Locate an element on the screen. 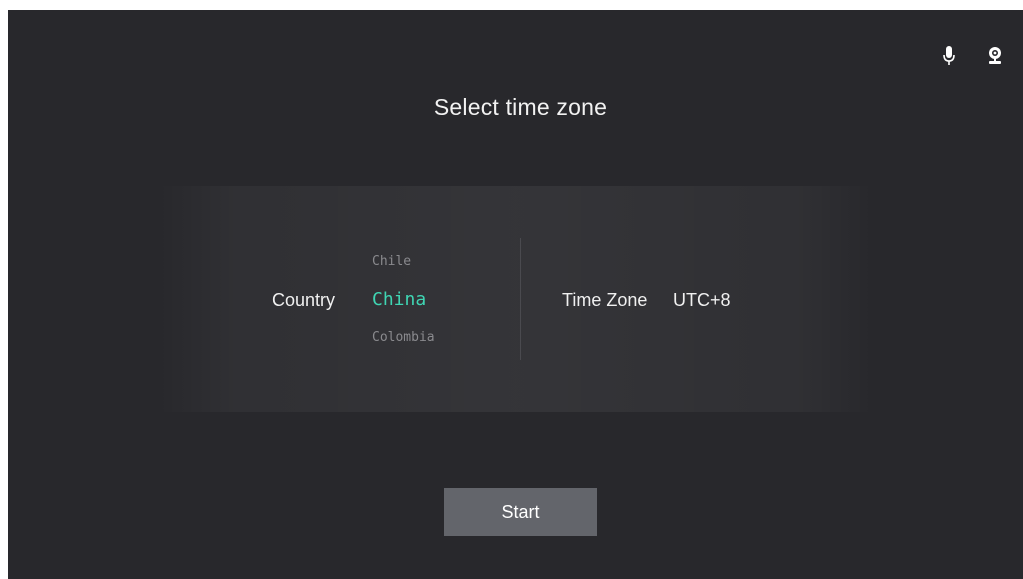  vertical-divider is located at coordinates (520, 299).